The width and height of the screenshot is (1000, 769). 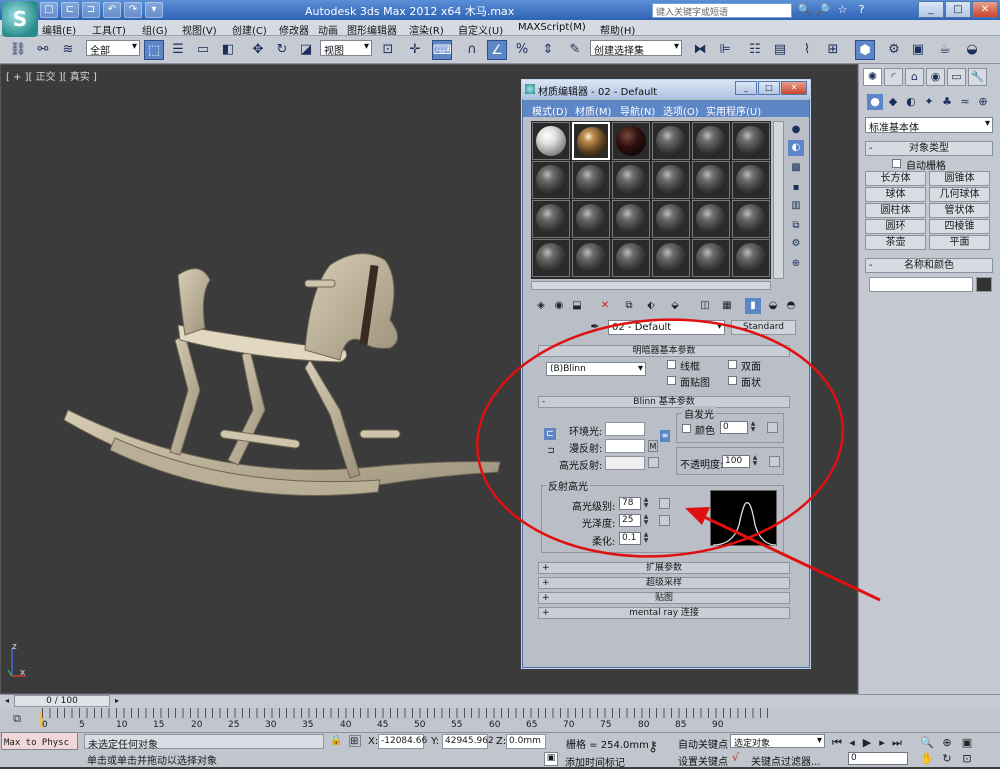 What do you see at coordinates (983, 102) in the screenshot?
I see `systems-icon: ⊕` at bounding box center [983, 102].